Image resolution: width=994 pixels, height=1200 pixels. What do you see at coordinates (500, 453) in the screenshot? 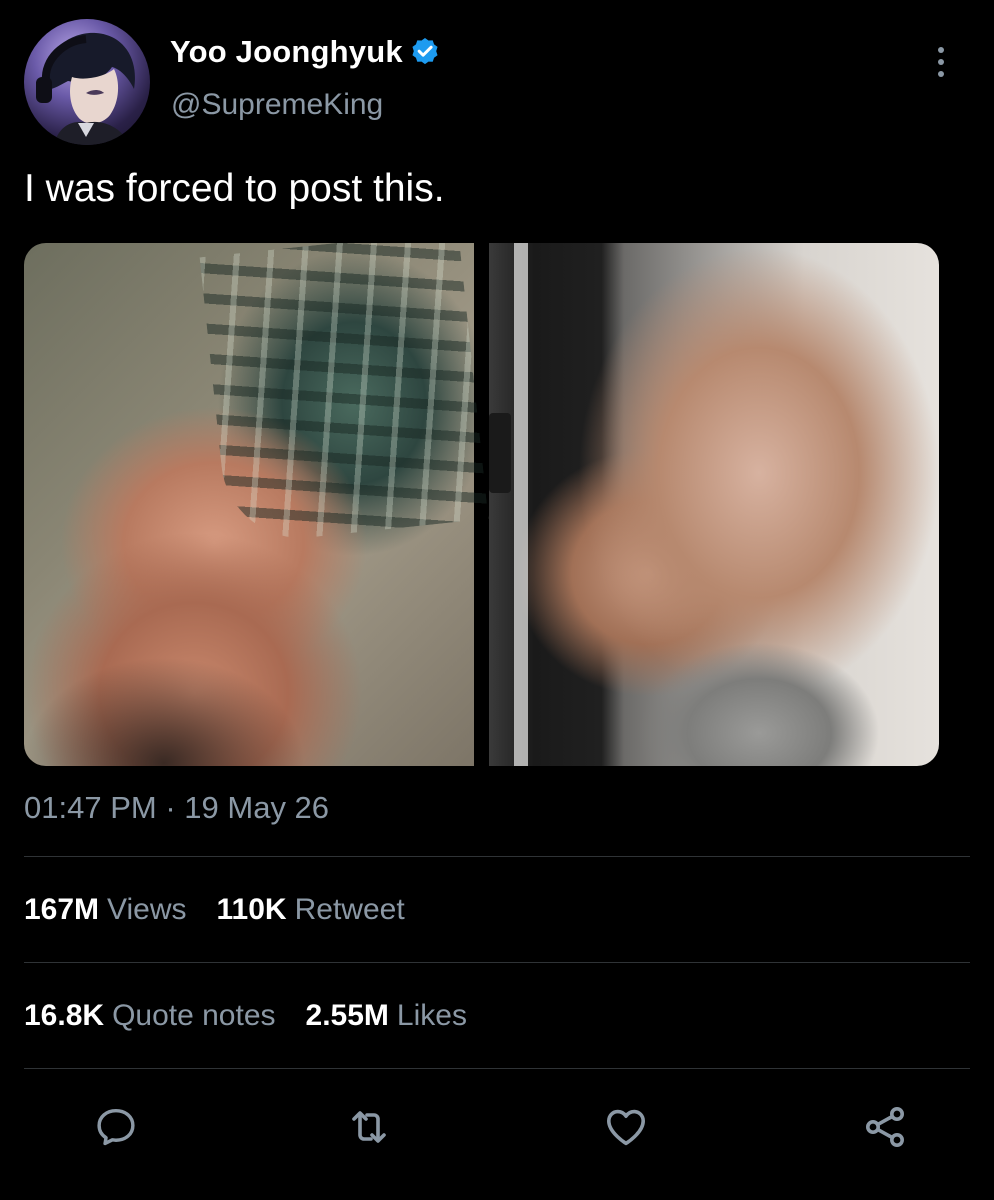
I see `phone-graphic` at bounding box center [500, 453].